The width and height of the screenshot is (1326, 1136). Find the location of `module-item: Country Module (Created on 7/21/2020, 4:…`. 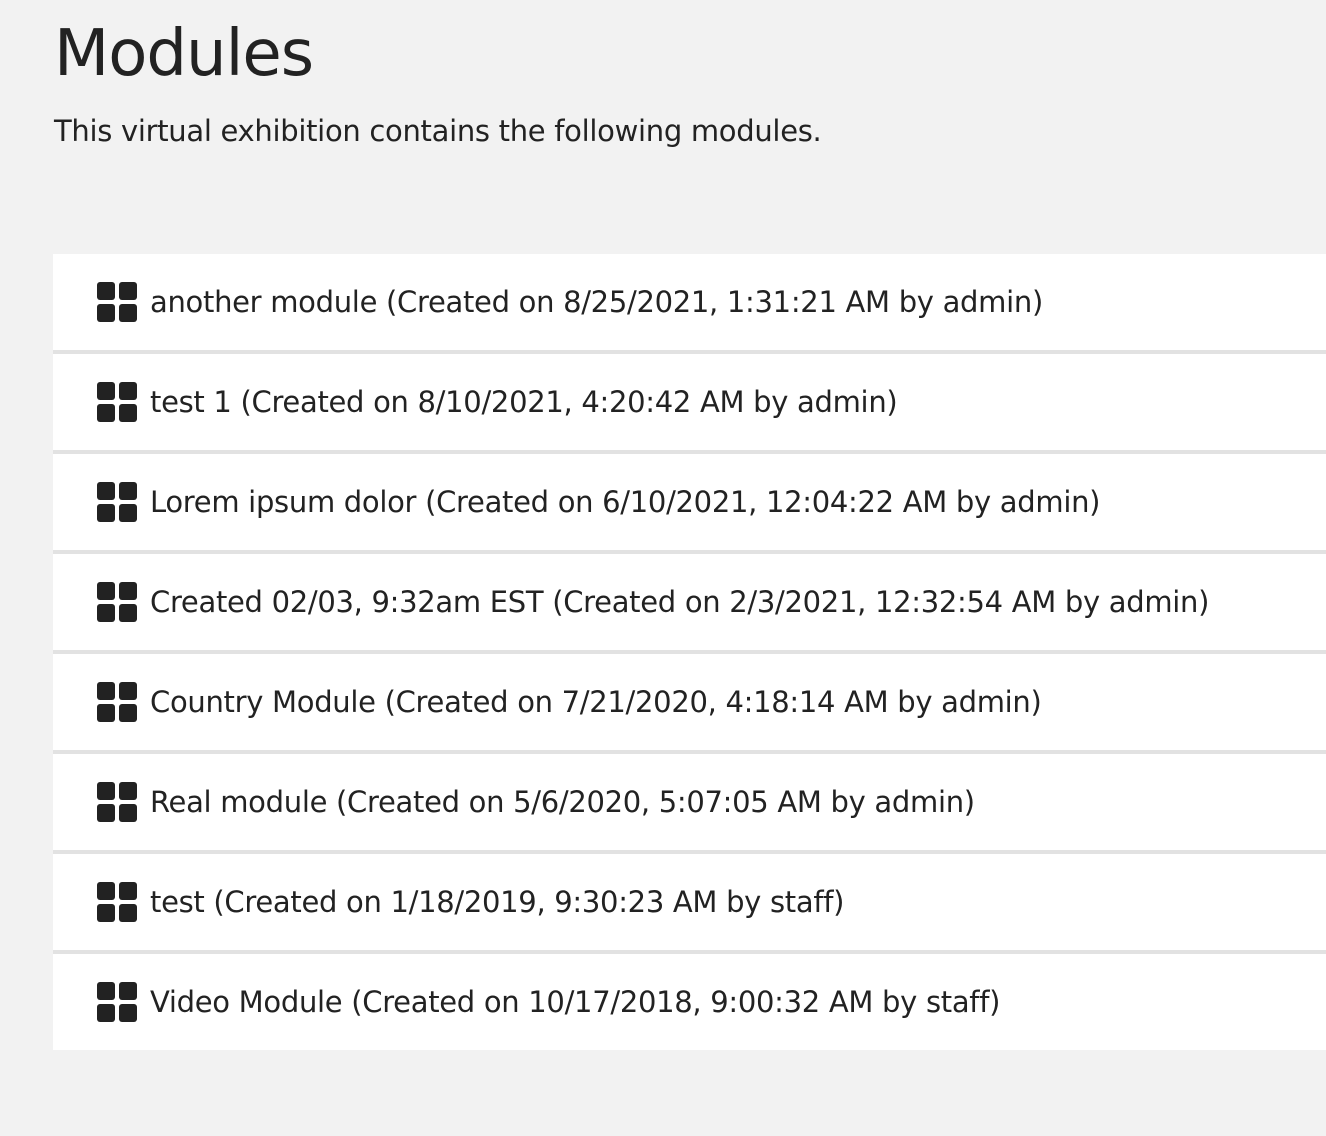

module-item: Country Module (Created on 7/21/2020, 4:… is located at coordinates (689, 704).